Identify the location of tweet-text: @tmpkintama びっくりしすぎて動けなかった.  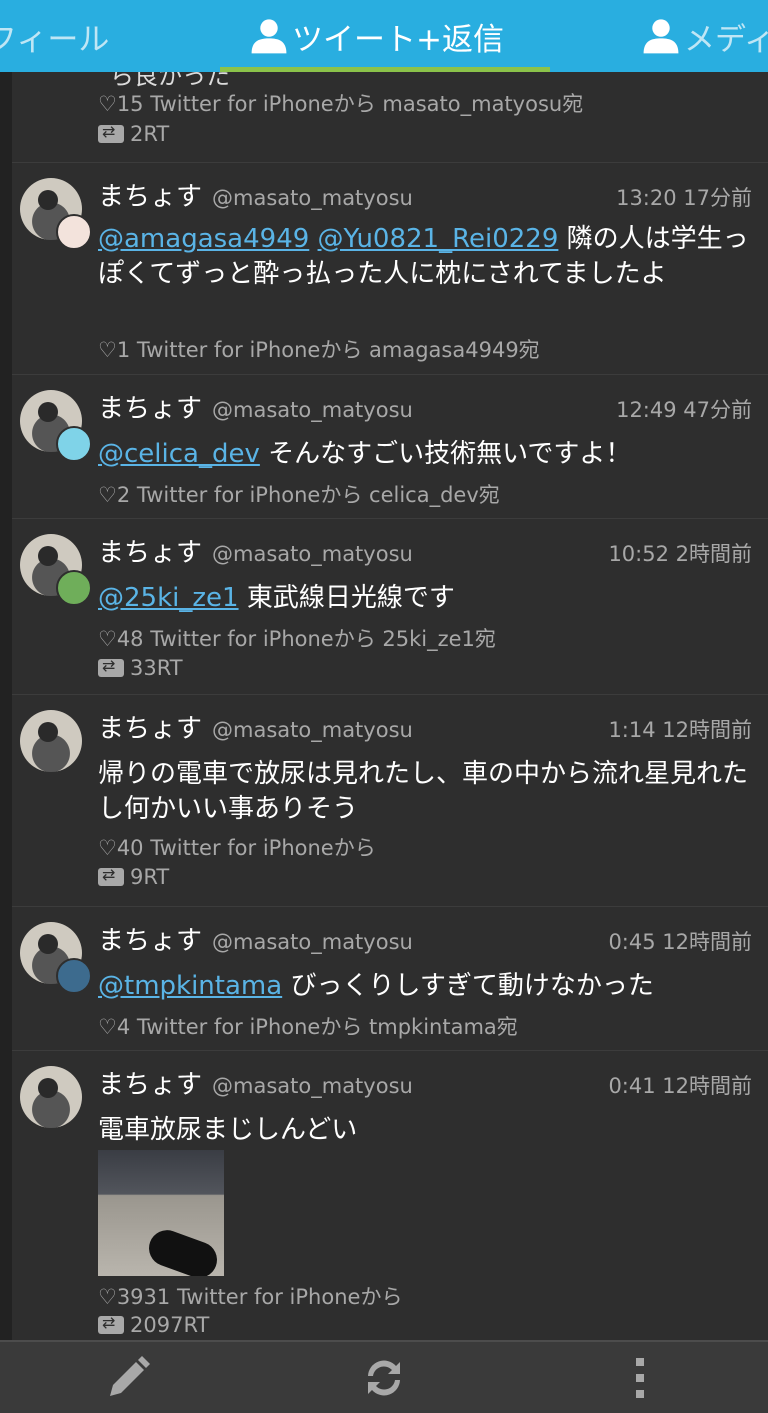
(424, 986).